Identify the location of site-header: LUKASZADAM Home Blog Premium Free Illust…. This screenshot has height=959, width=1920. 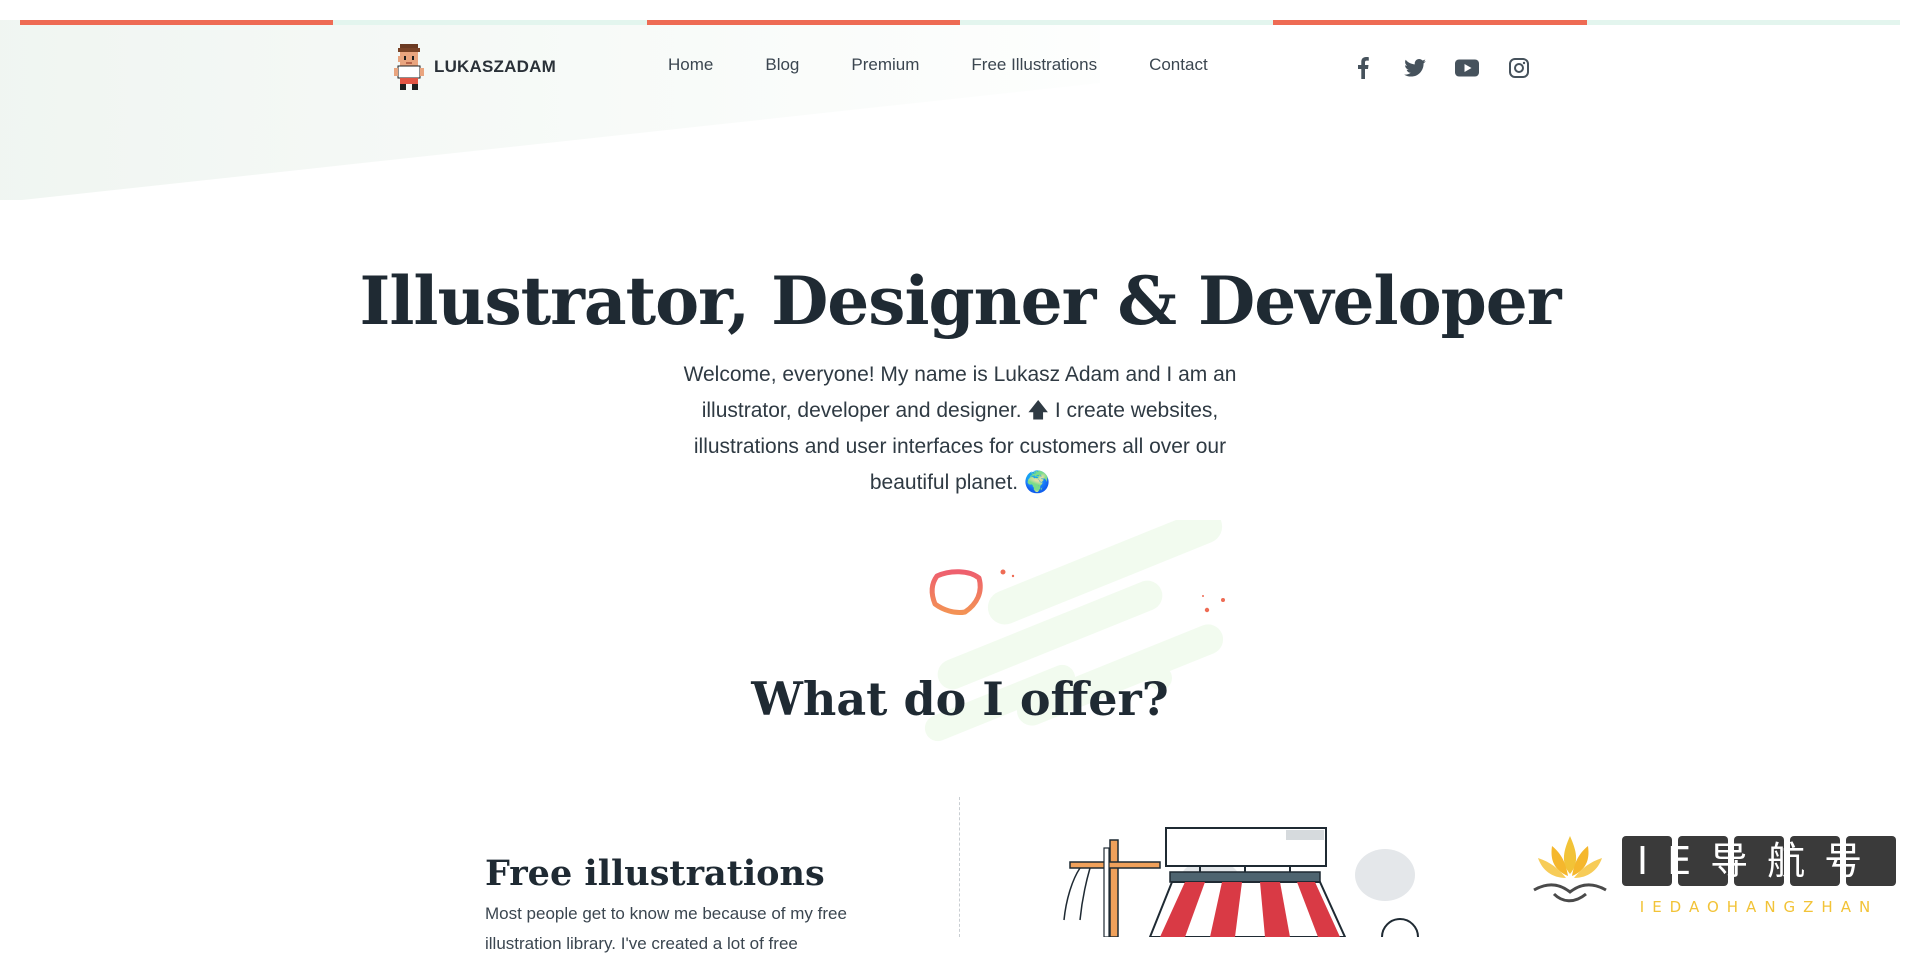
(960, 68).